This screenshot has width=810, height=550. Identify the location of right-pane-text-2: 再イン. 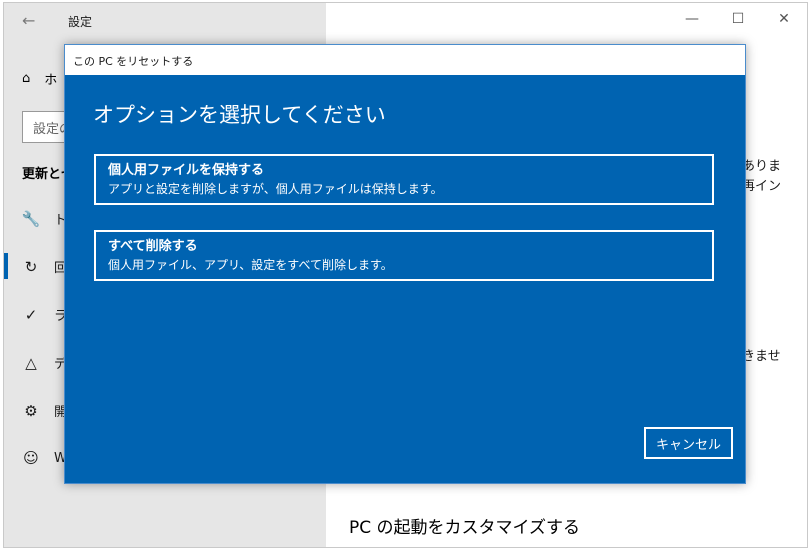
(762, 186).